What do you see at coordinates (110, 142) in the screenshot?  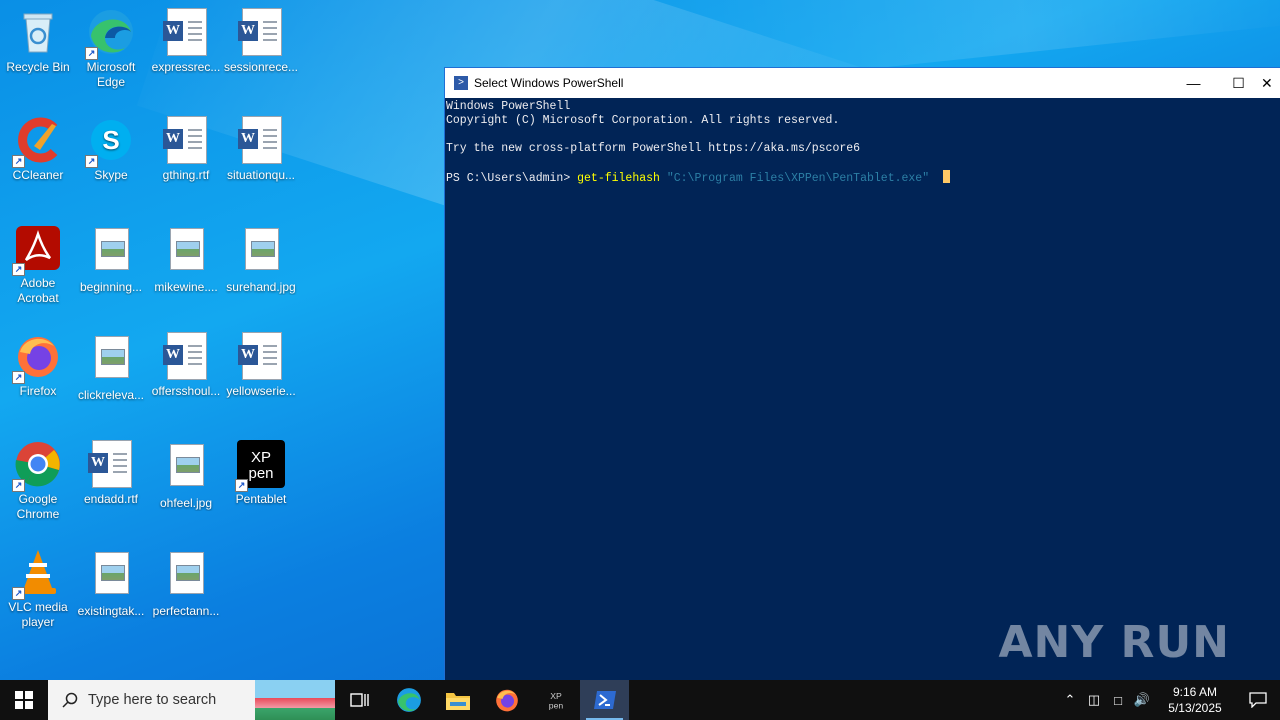 I see `skype-icon: S ↗` at bounding box center [110, 142].